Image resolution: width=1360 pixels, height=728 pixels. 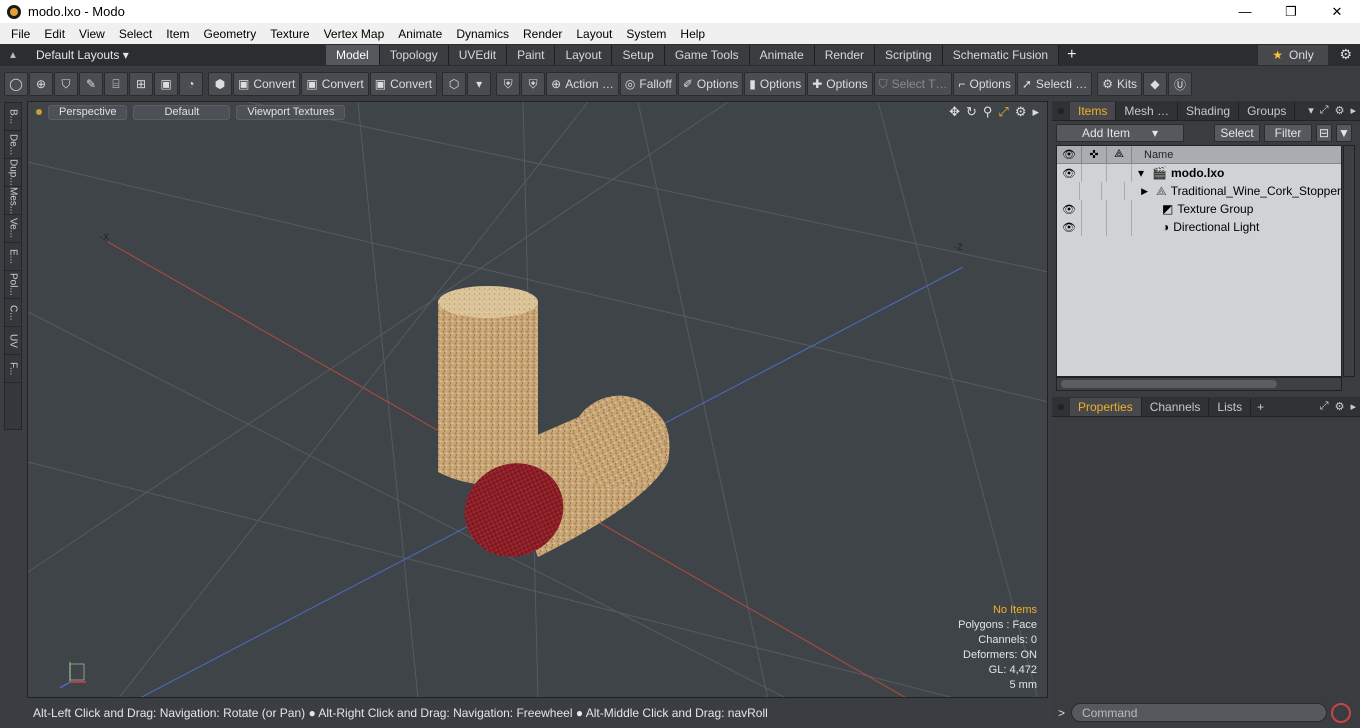 I want to click on tab-uvedit: UVEdit, so click(x=478, y=55).